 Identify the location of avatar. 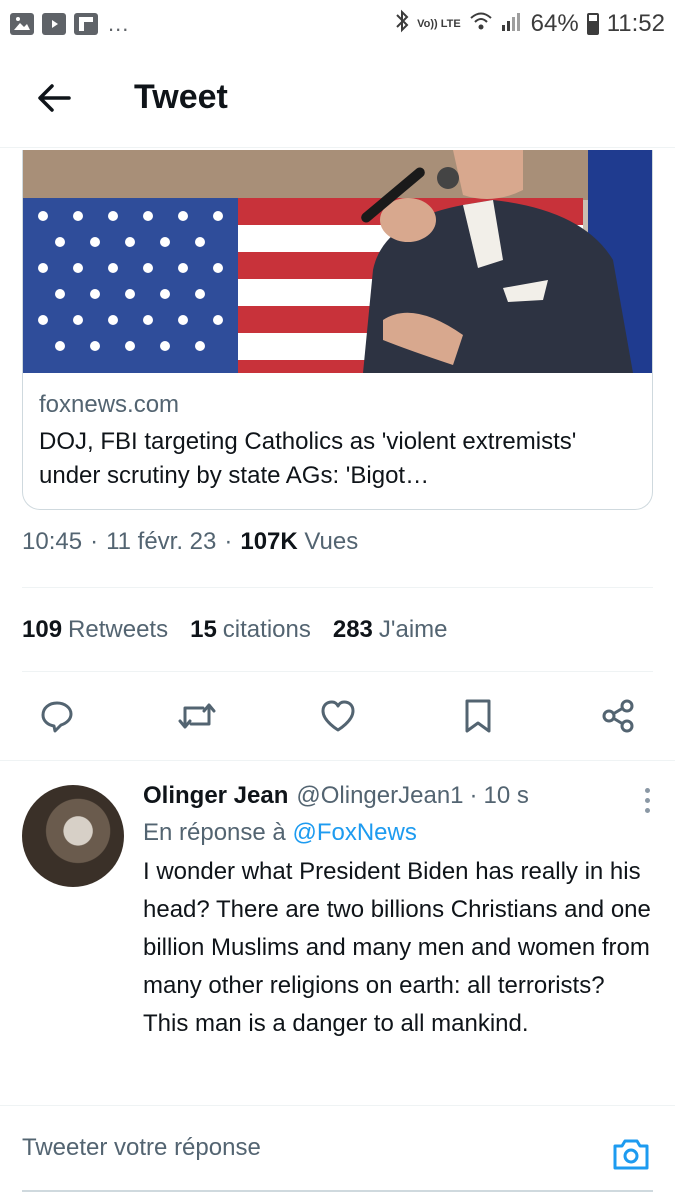
(73, 836).